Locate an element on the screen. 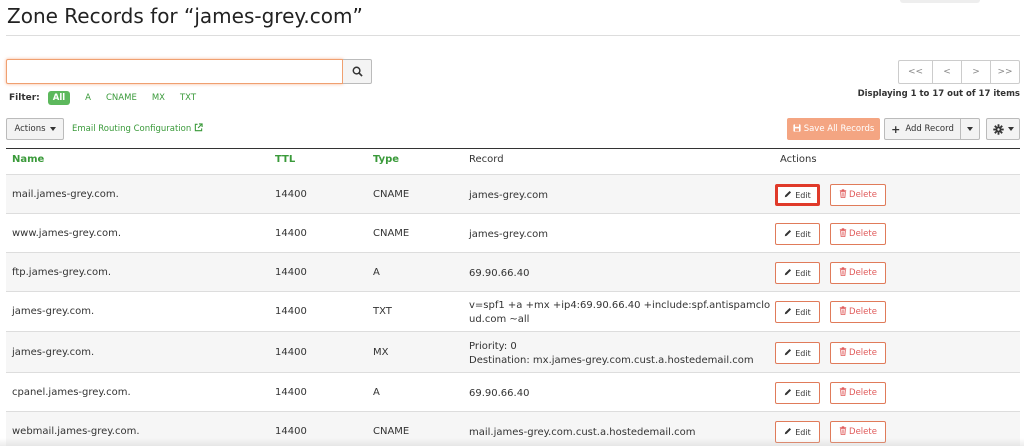 Image resolution: width=1024 pixels, height=446 pixels. email-routing-label: Email Routing Configuration is located at coordinates (132, 129).